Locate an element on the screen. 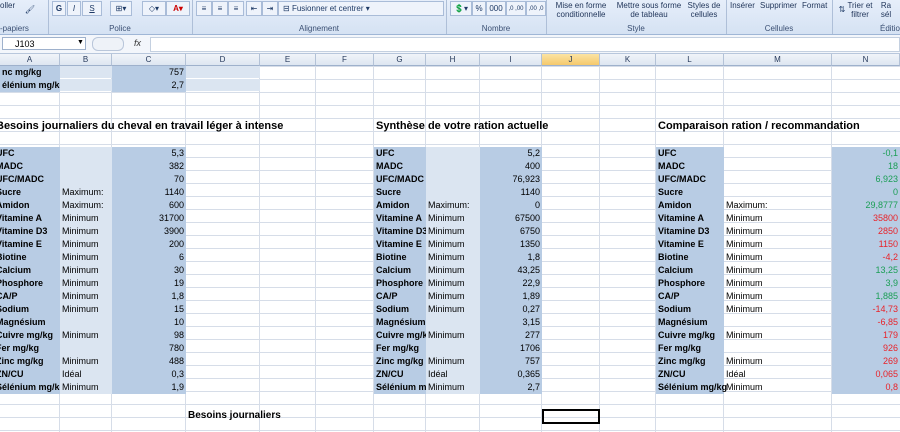 This screenshot has width=900, height=432. section-title-synthese: Synthèse de votre ration actuelle is located at coordinates (524, 126).